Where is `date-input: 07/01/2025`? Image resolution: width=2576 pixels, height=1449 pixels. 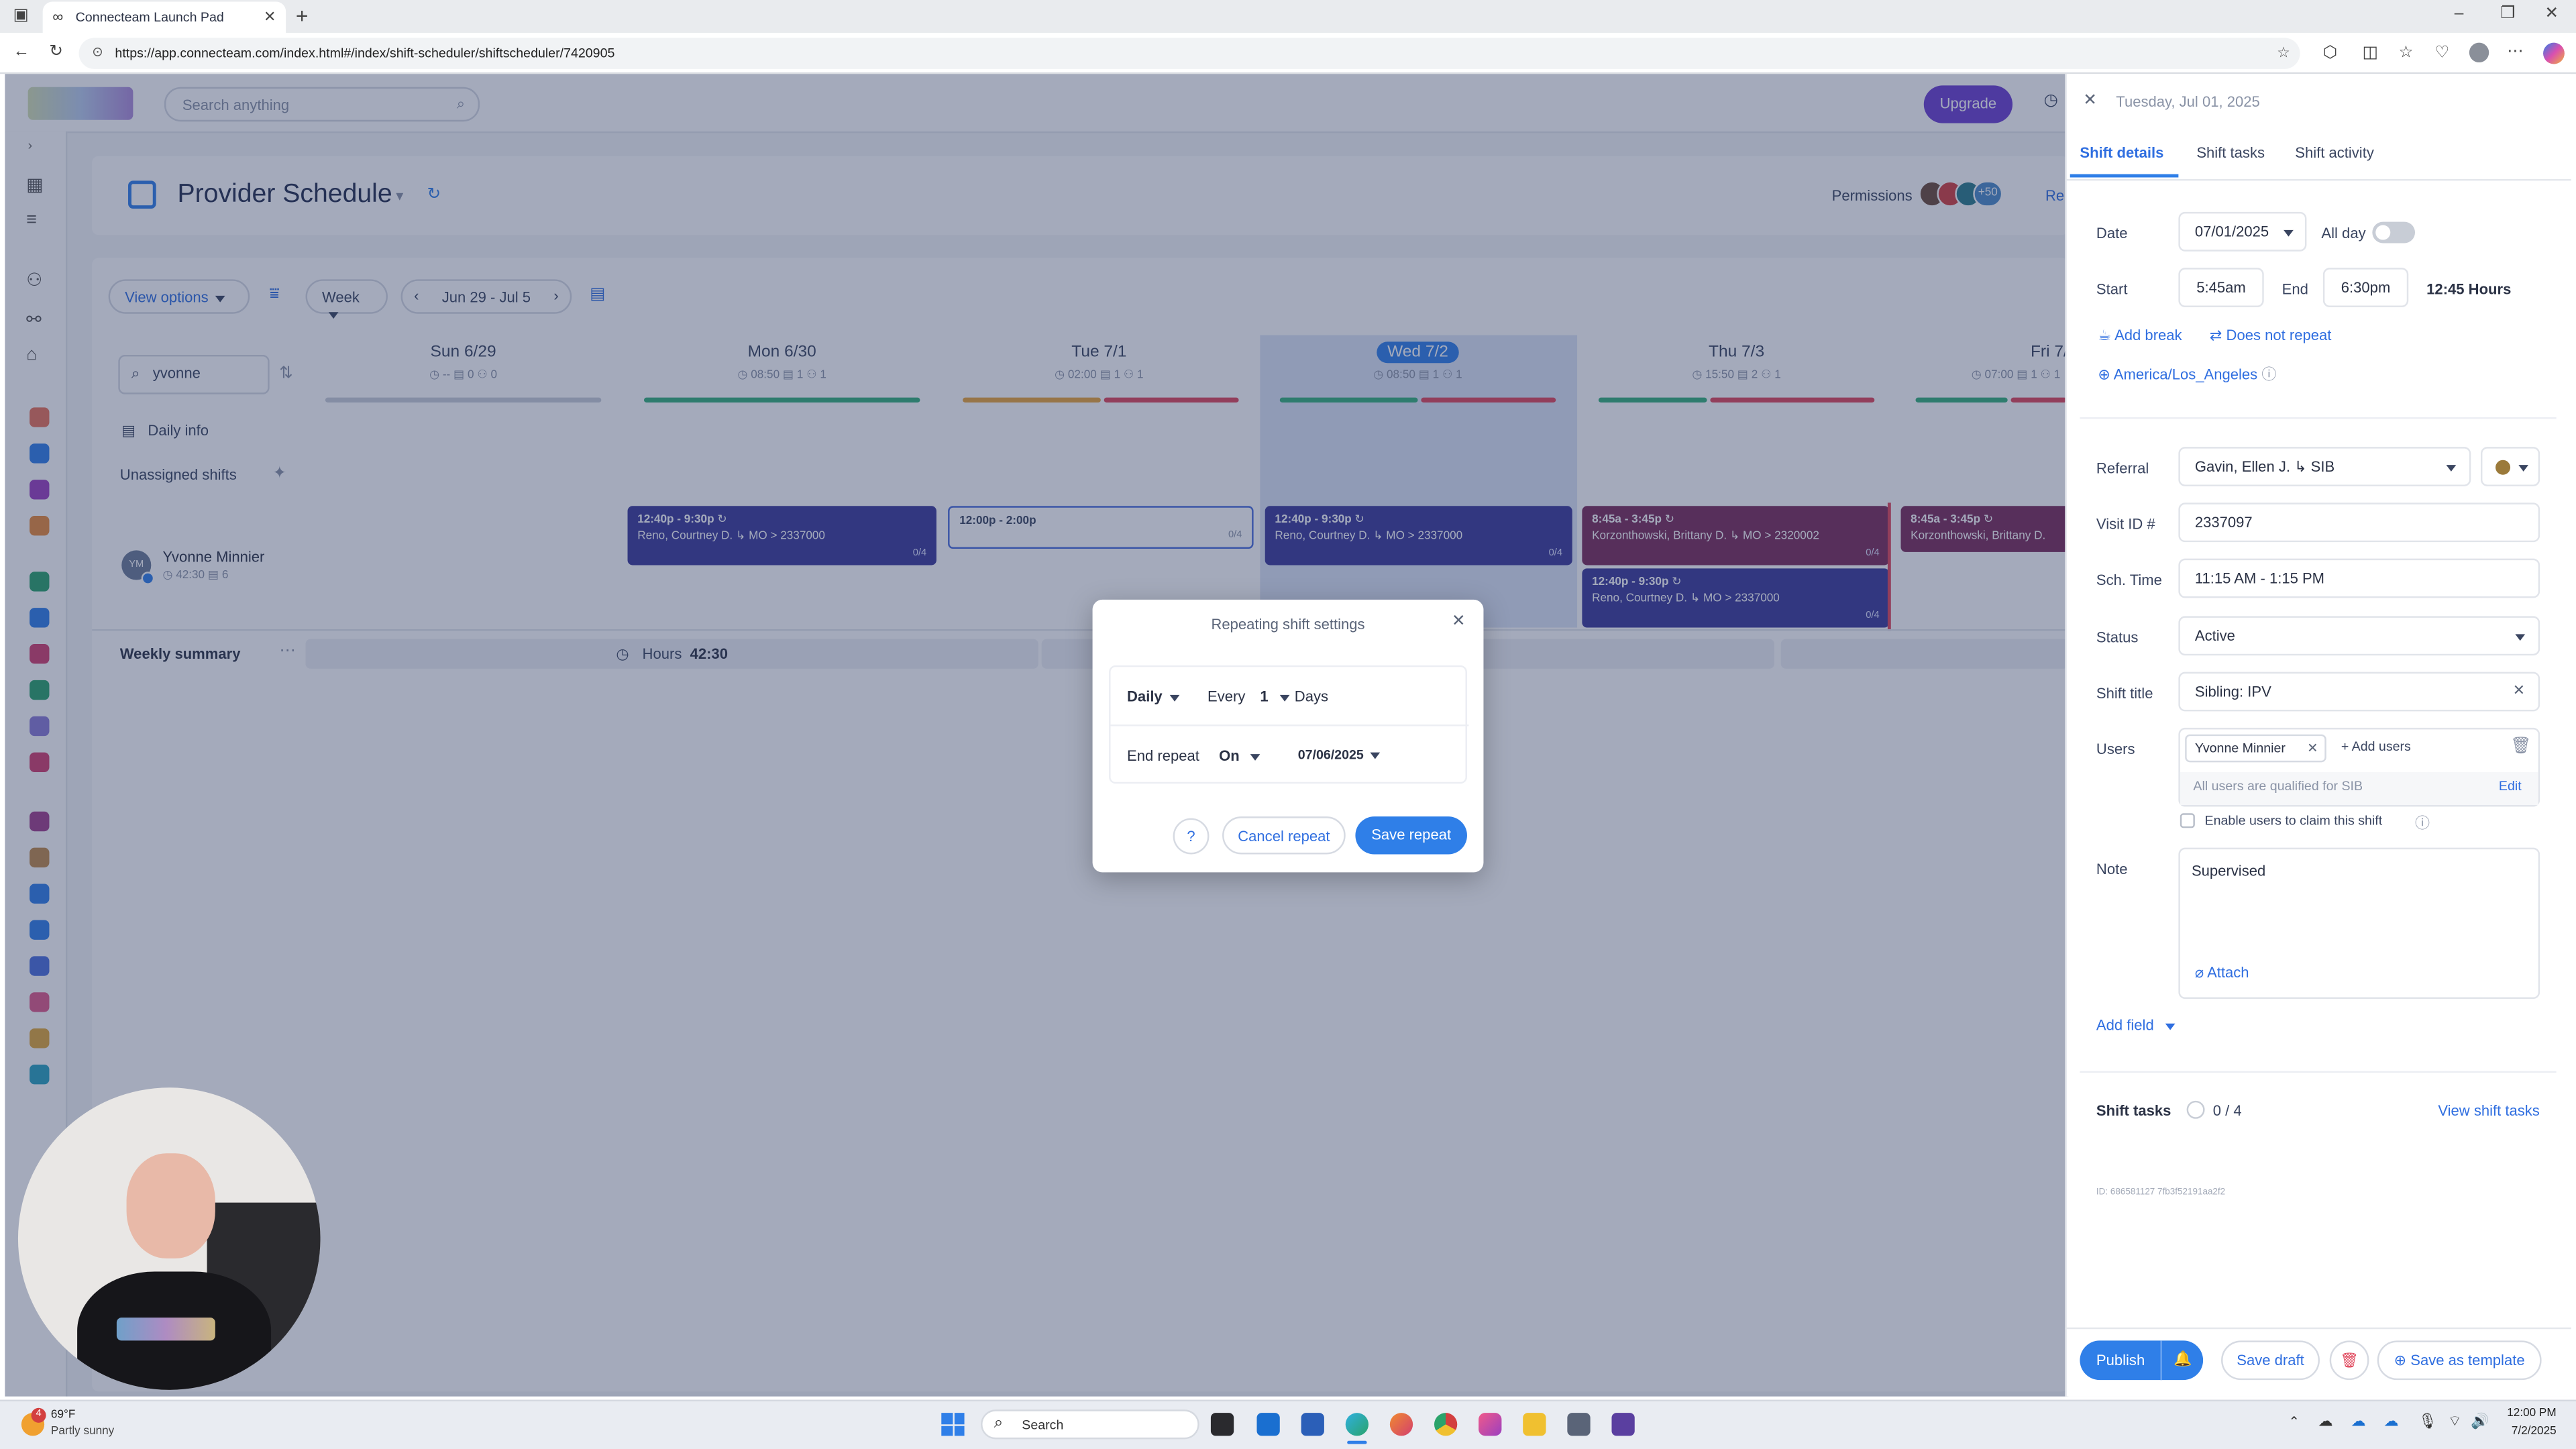 date-input: 07/01/2025 is located at coordinates (2242, 231).